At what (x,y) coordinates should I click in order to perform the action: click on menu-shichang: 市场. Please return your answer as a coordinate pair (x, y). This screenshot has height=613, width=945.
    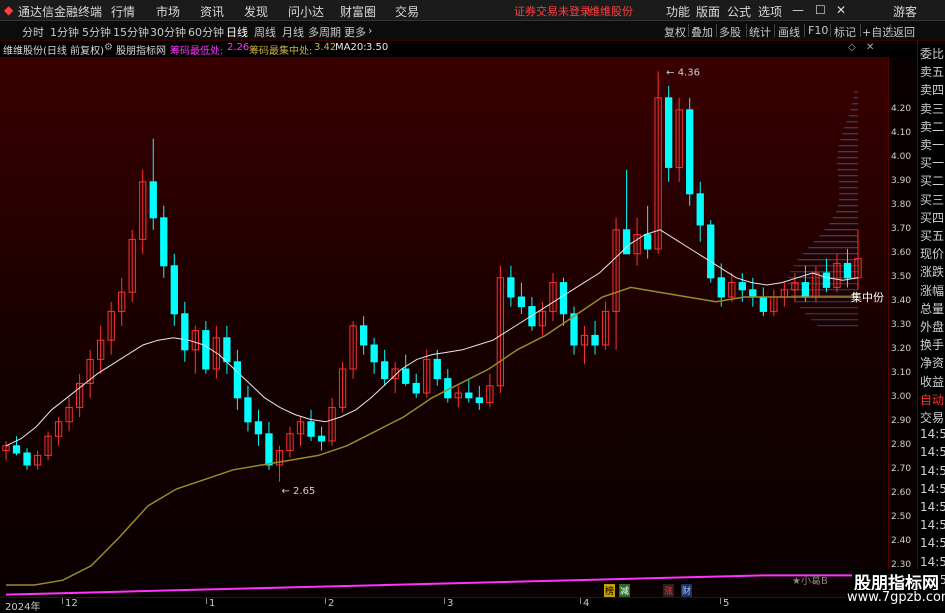
    Looking at the image, I should click on (168, 11).